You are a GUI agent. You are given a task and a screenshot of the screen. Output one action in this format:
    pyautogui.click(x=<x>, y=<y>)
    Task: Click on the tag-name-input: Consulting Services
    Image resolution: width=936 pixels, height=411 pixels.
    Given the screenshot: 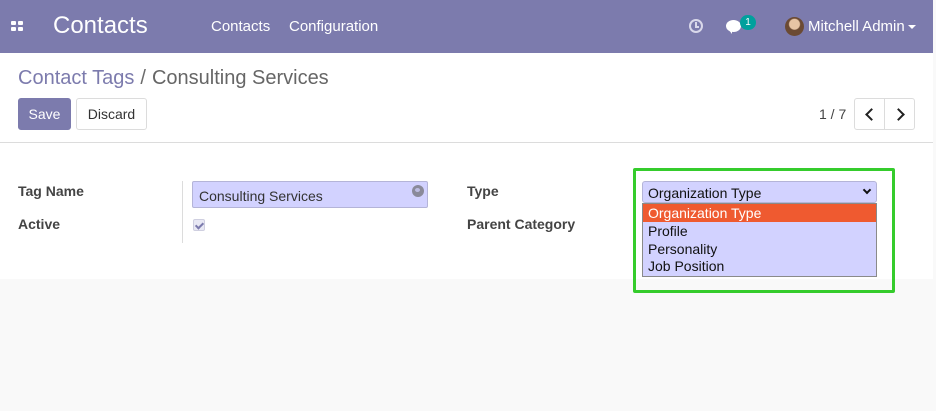 What is the action you would take?
    pyautogui.click(x=310, y=194)
    